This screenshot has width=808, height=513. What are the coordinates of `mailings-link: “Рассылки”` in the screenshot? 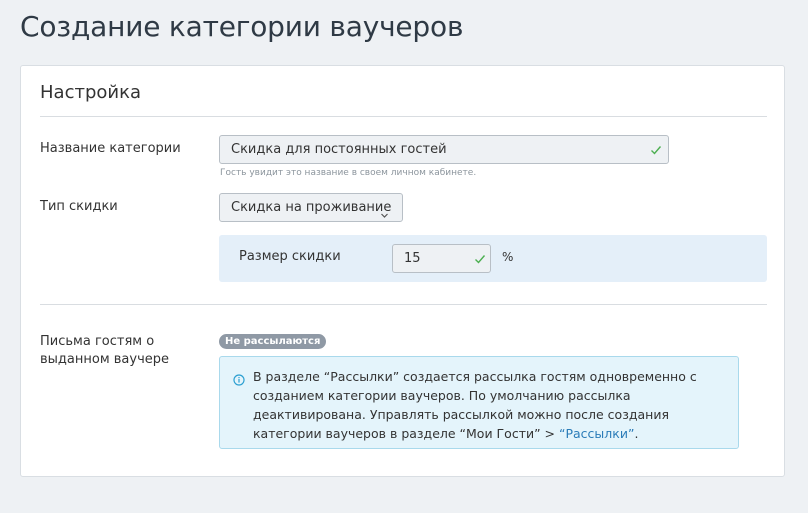 It's located at (596, 433).